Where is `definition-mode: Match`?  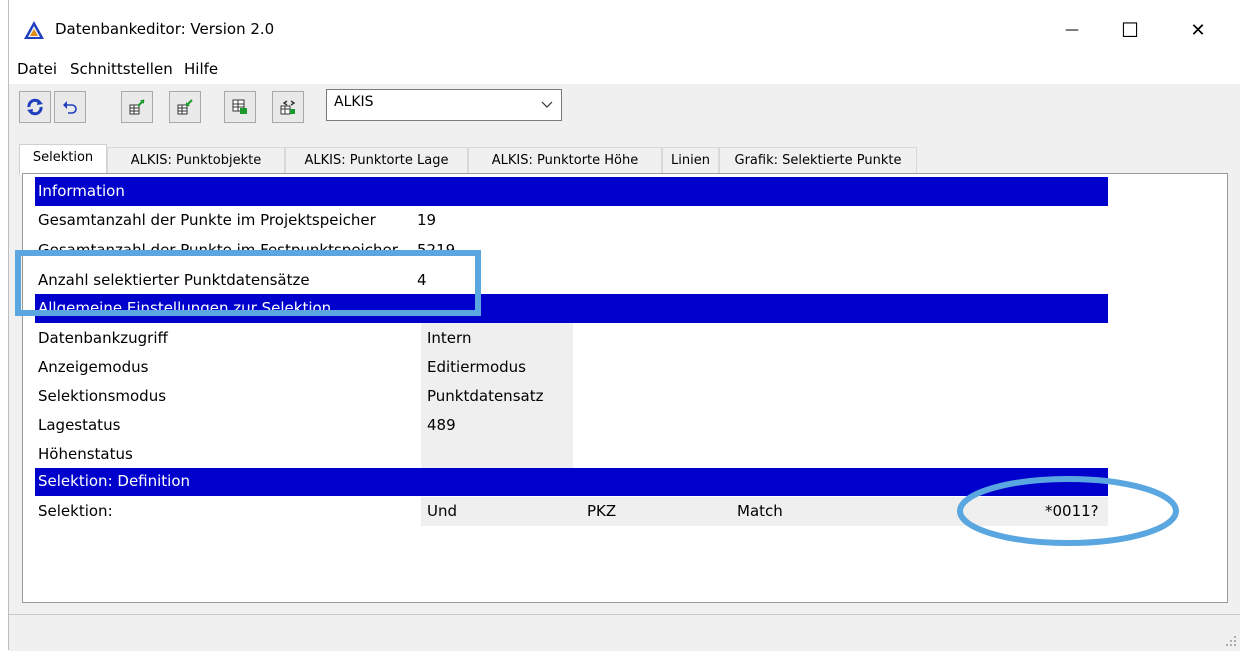
definition-mode: Match is located at coordinates (760, 511).